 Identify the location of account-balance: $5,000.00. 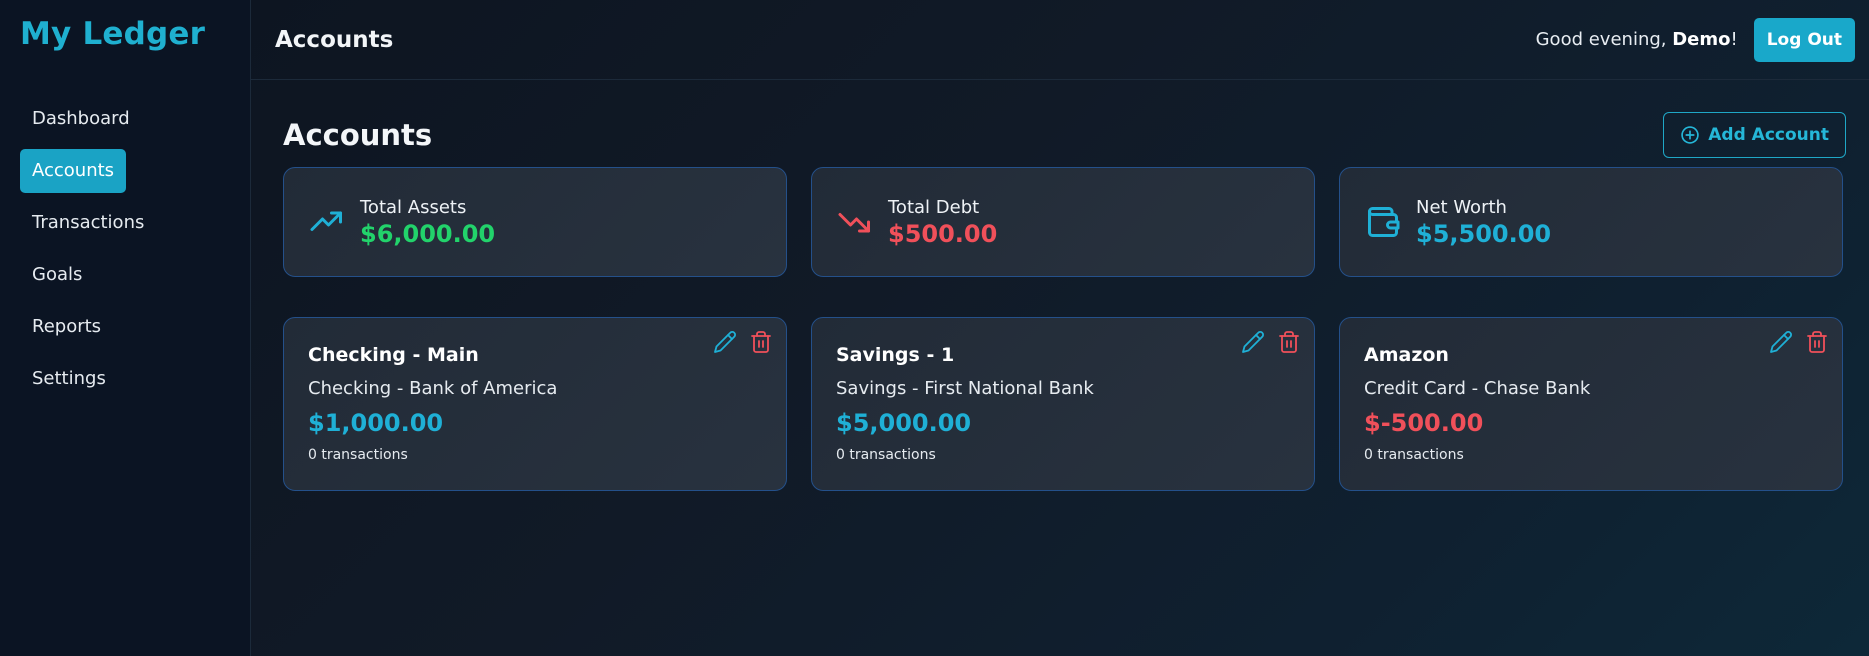
(904, 423).